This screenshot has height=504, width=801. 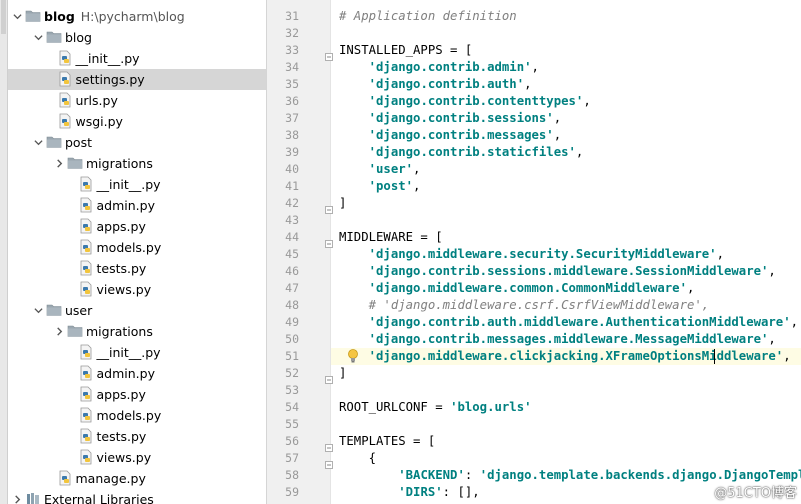 What do you see at coordinates (435, 407) in the screenshot?
I see `code-line: ROOT_URLCONF = 'blog.urls'` at bounding box center [435, 407].